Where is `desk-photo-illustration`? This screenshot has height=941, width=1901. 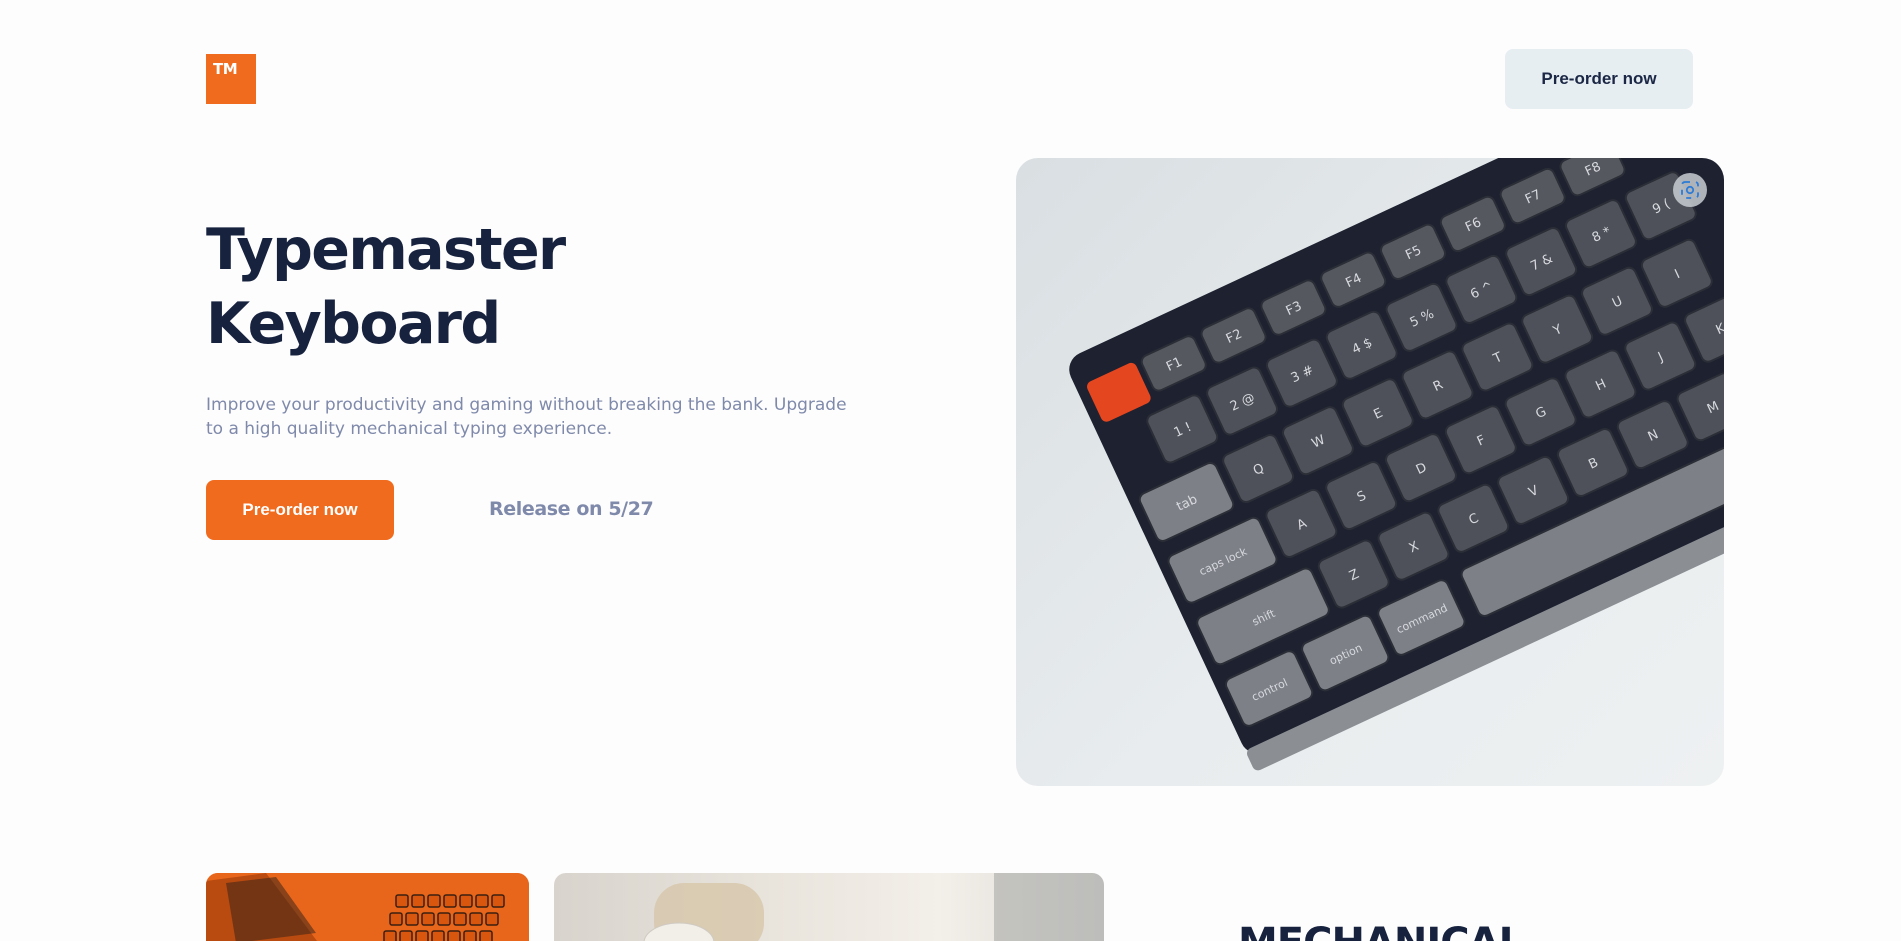
desk-photo-illustration is located at coordinates (873, 907).